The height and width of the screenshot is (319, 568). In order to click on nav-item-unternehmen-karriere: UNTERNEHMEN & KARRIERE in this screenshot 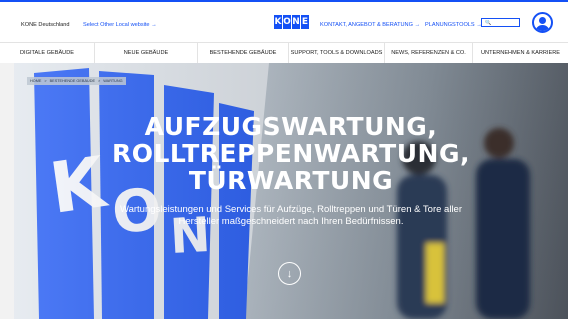, I will do `click(520, 53)`.